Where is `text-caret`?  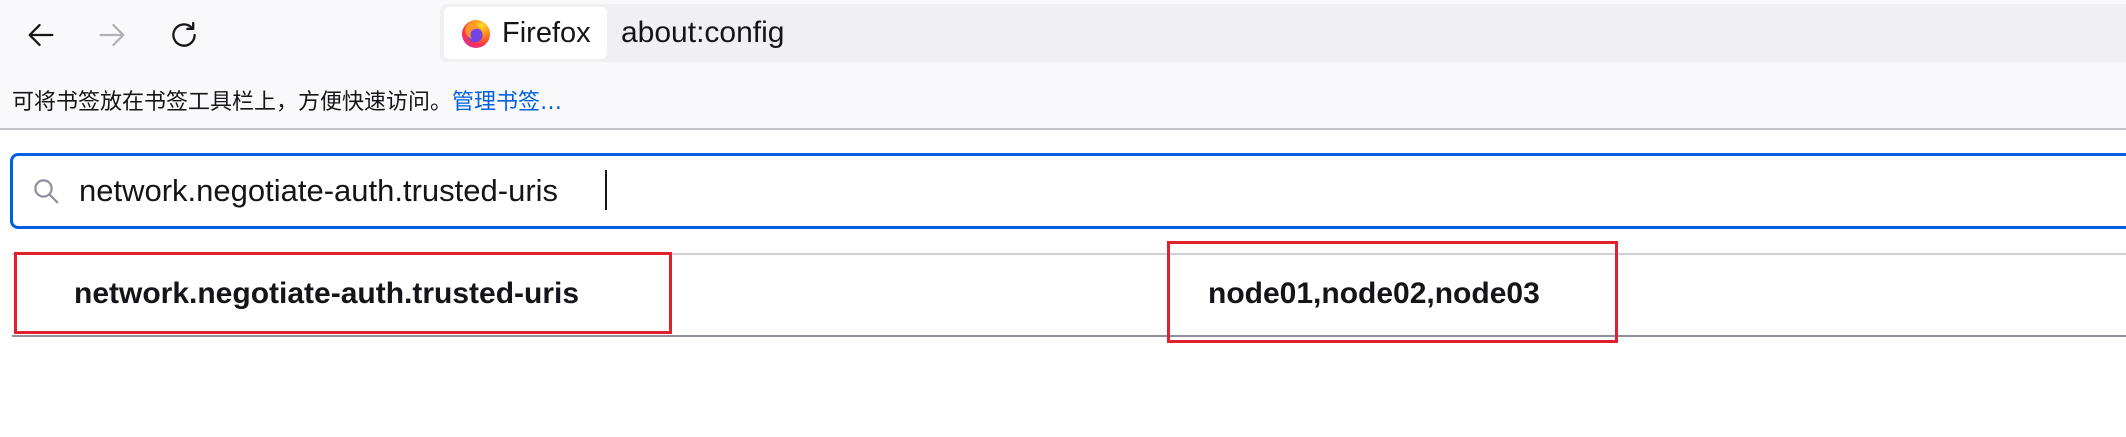 text-caret is located at coordinates (606, 190).